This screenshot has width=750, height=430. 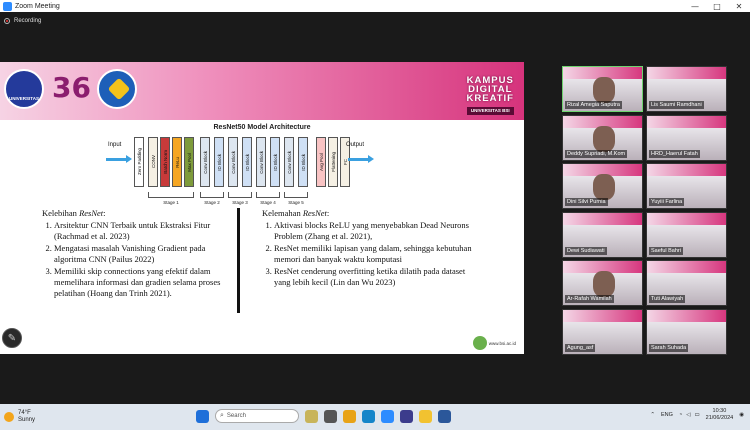 I want to click on output-arrow, so click(x=361, y=159).